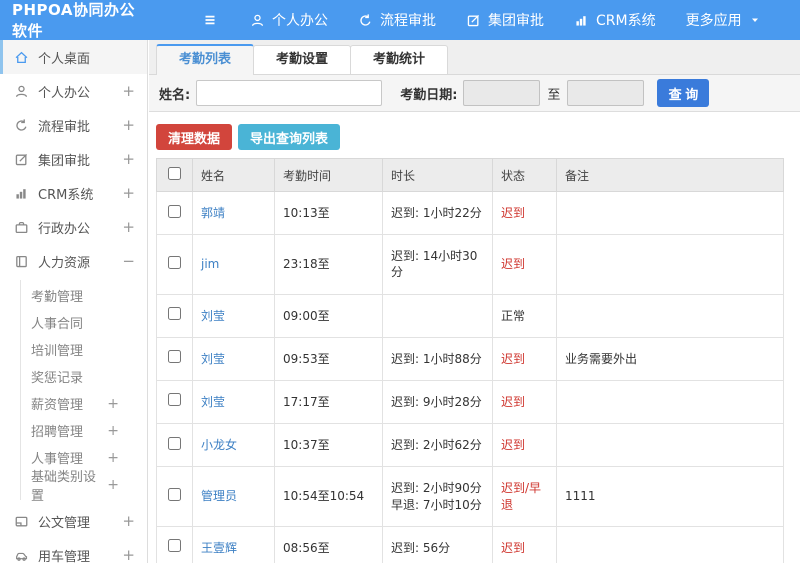  I want to click on sidebar-item-vehicle-mgmt: 用车管理 +, so click(73, 550).